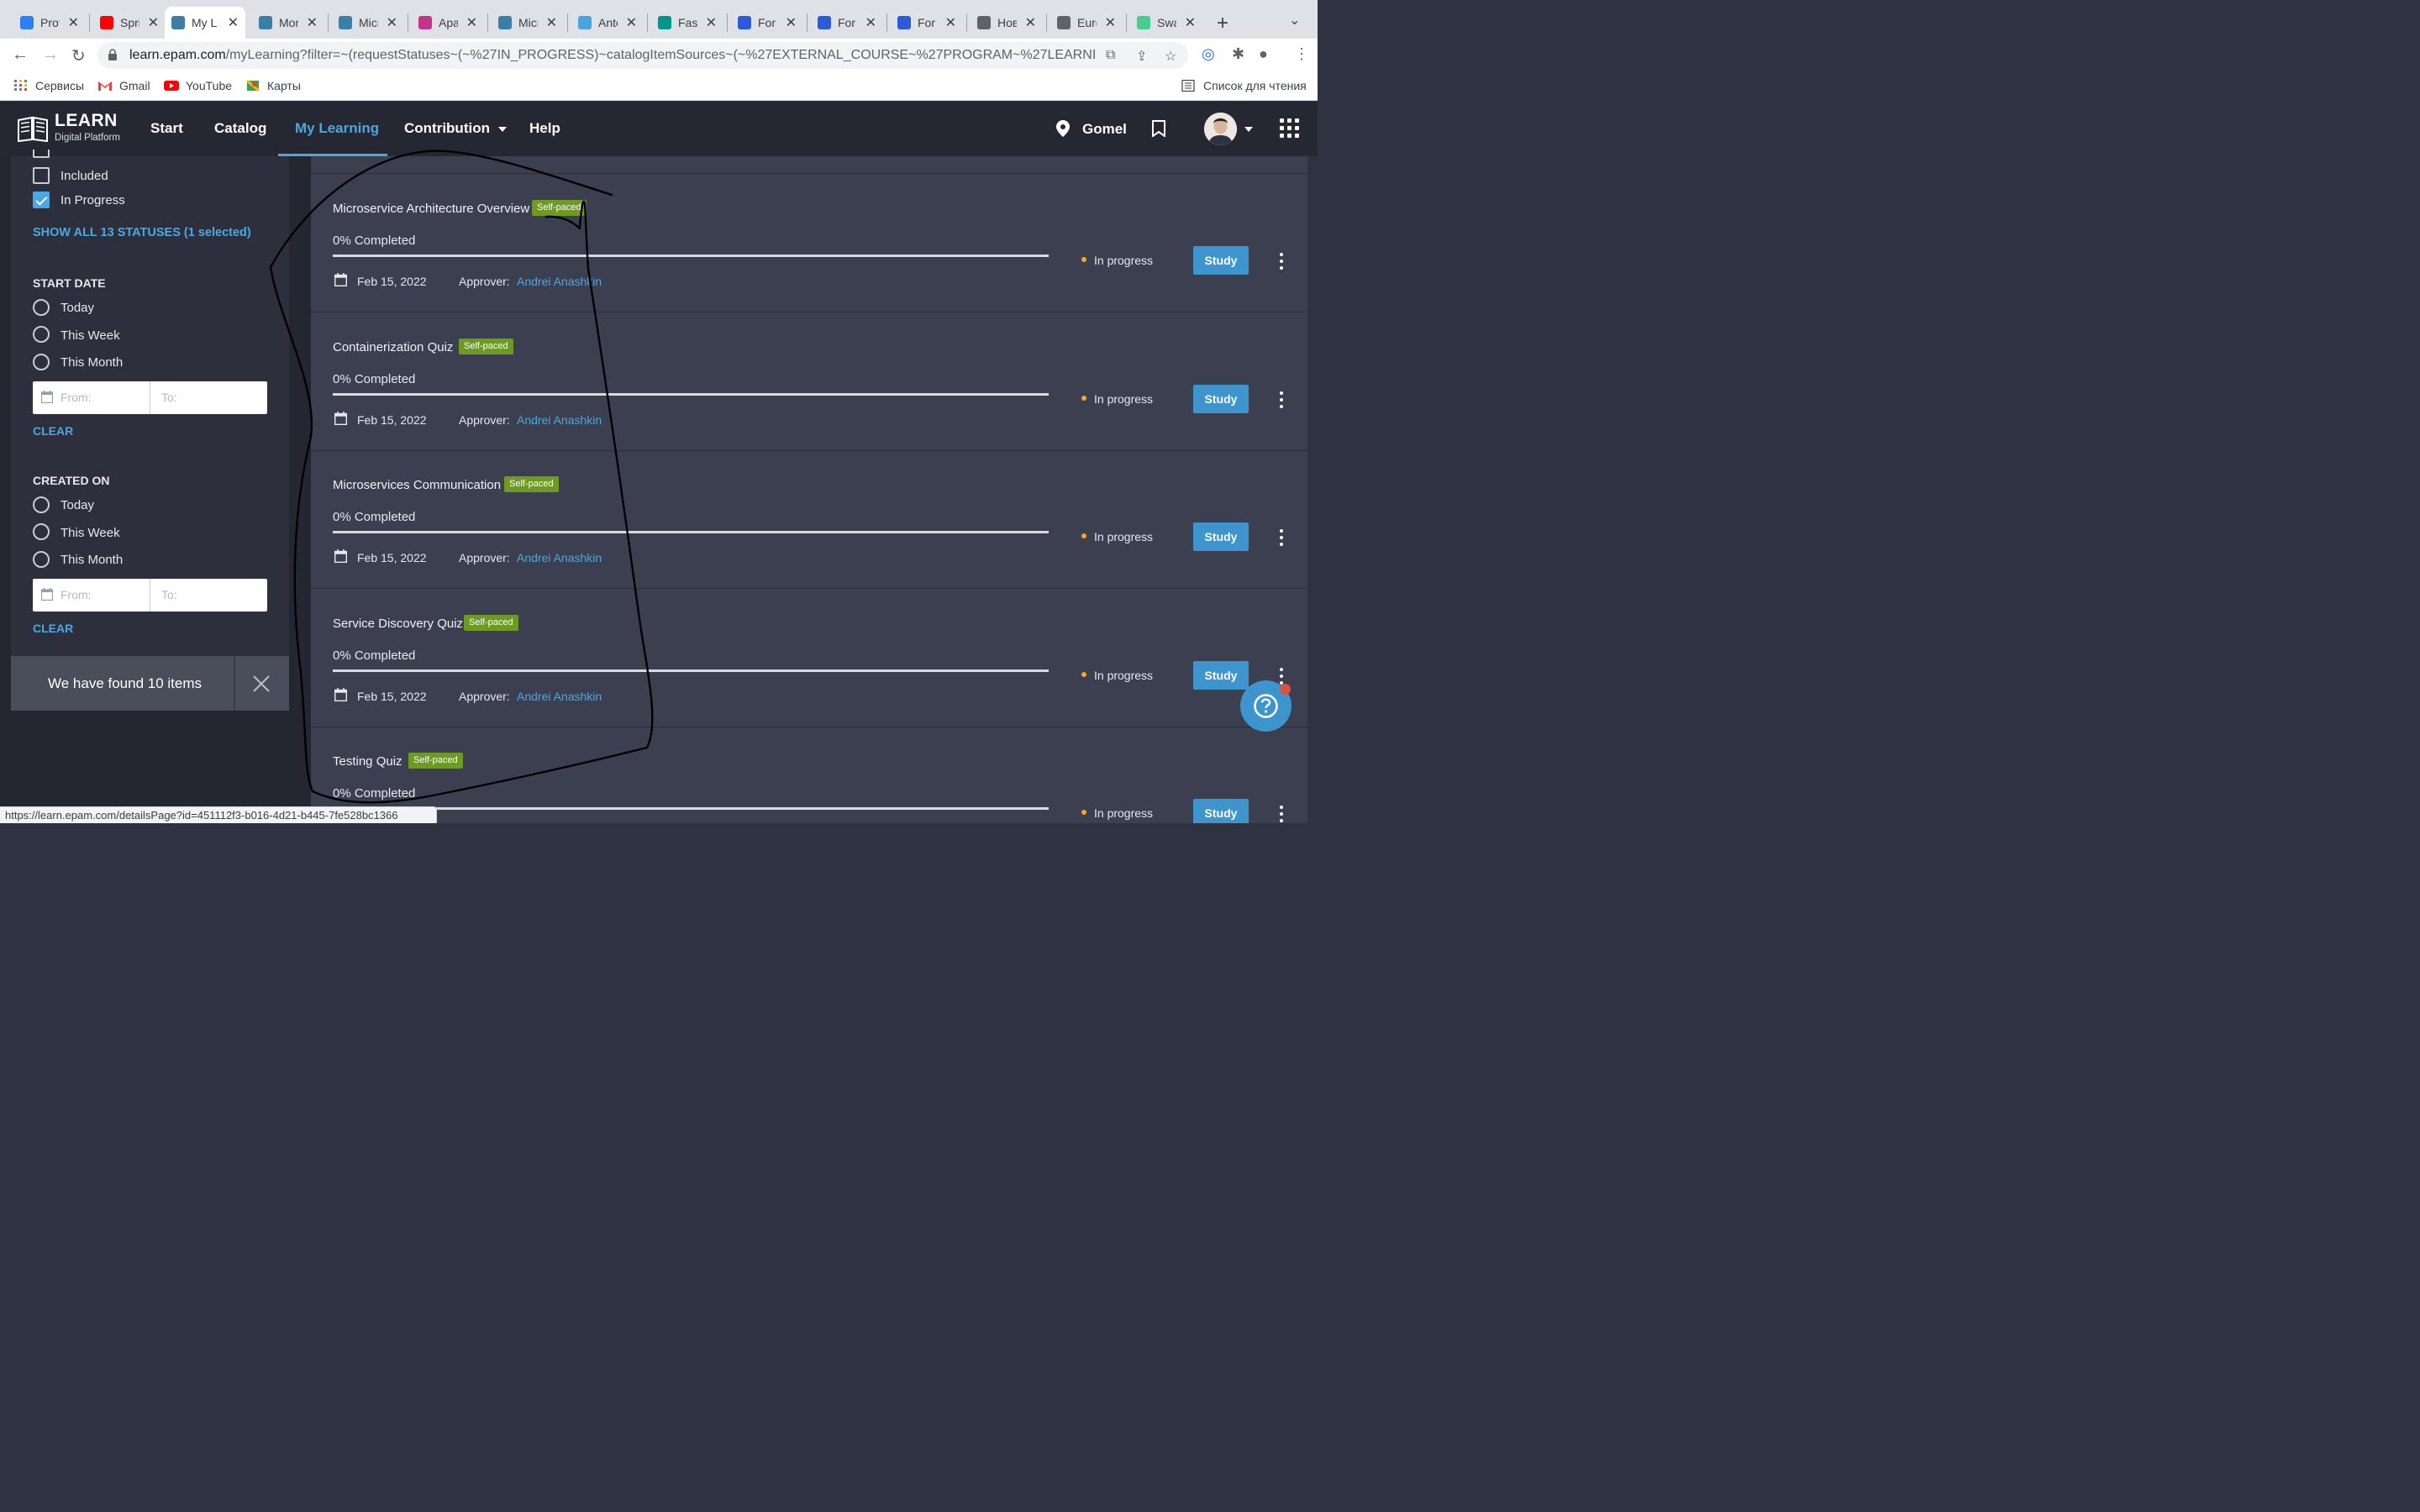 The height and width of the screenshot is (1512, 2420). I want to click on item-title: Microservices Communication, so click(417, 485).